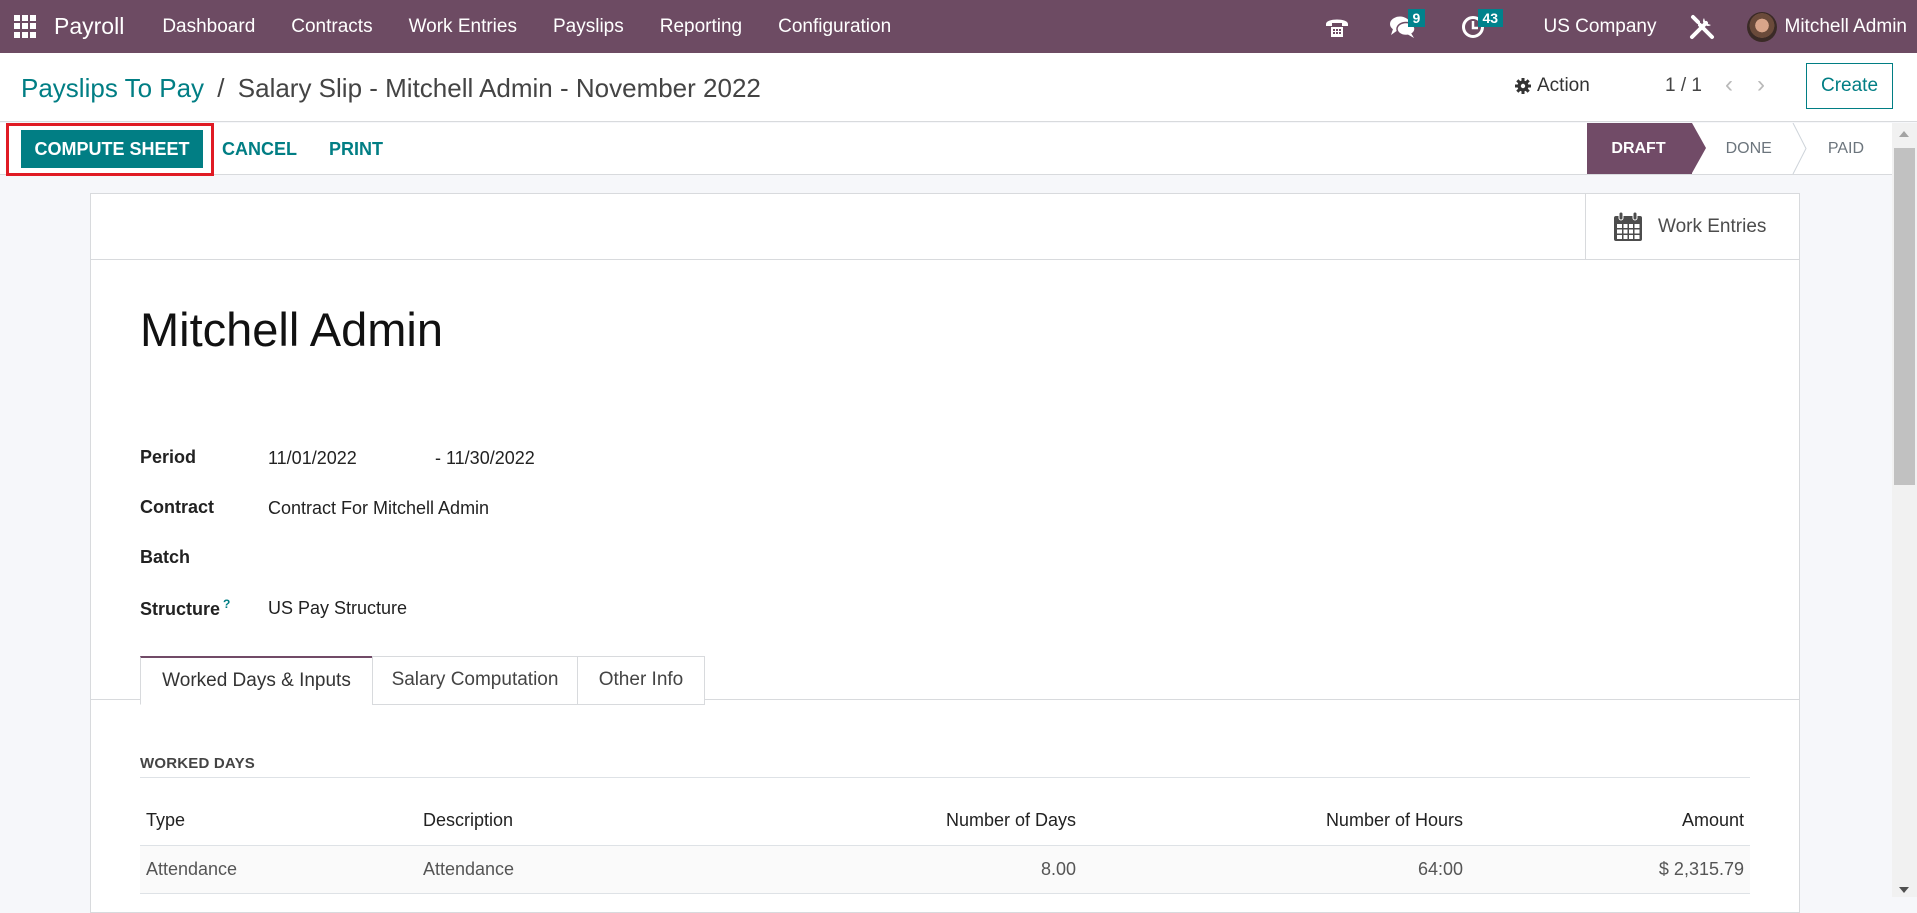 This screenshot has height=913, width=1917. Describe the element at coordinates (378, 508) in the screenshot. I see `contract-field: Contract For Mitchell Admin` at that location.